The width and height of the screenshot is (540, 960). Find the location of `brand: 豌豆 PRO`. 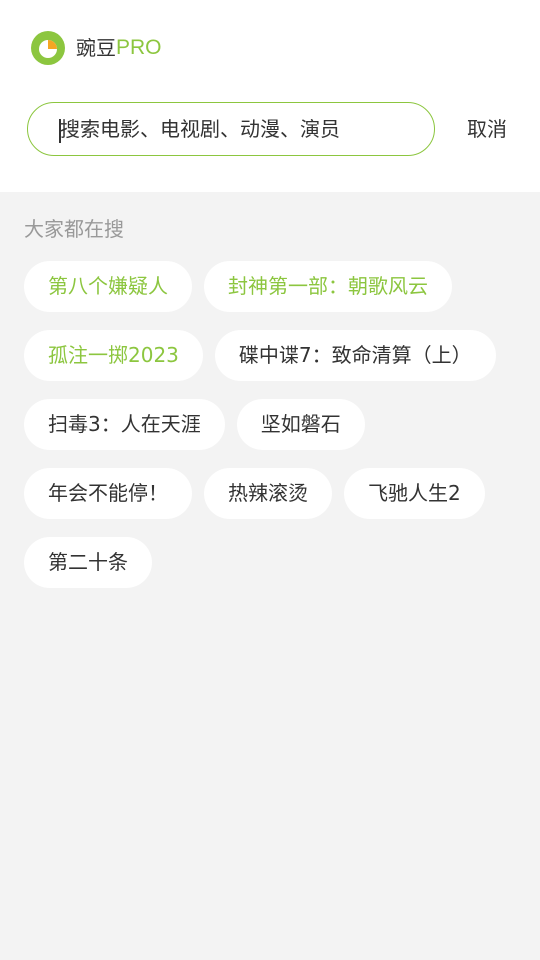

brand: 豌豆 PRO is located at coordinates (96, 48).